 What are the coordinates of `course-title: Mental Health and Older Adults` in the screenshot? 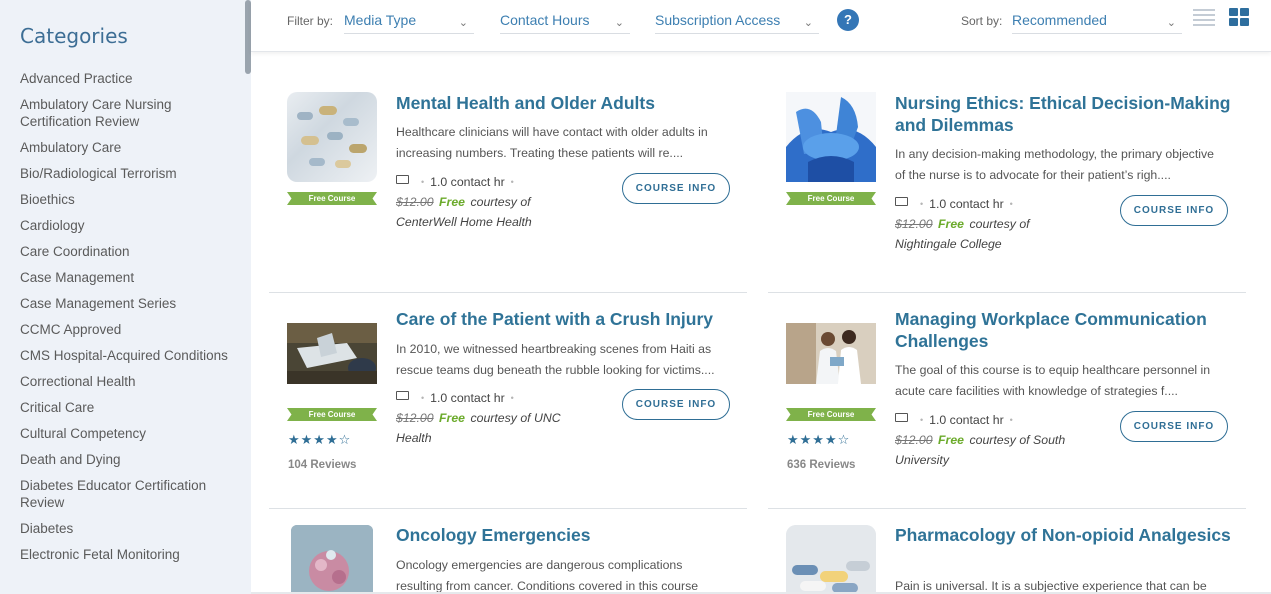 It's located at (566, 103).